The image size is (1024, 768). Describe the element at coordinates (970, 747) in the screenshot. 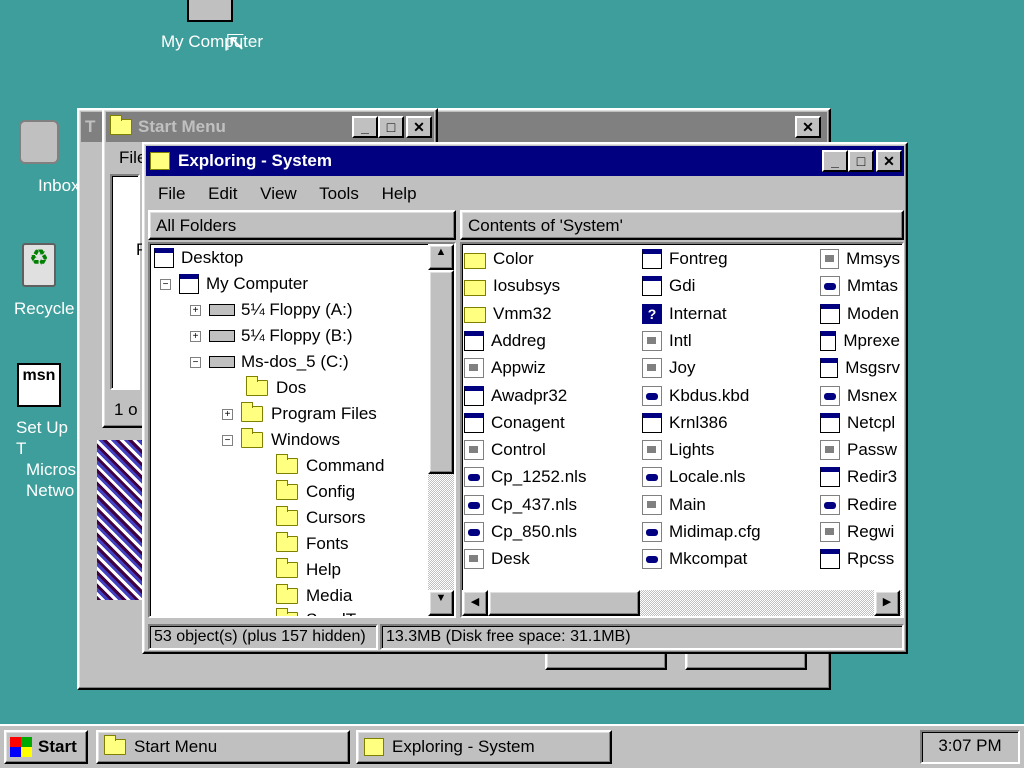

I see `taskbar-clock: 3:07 PM` at that location.